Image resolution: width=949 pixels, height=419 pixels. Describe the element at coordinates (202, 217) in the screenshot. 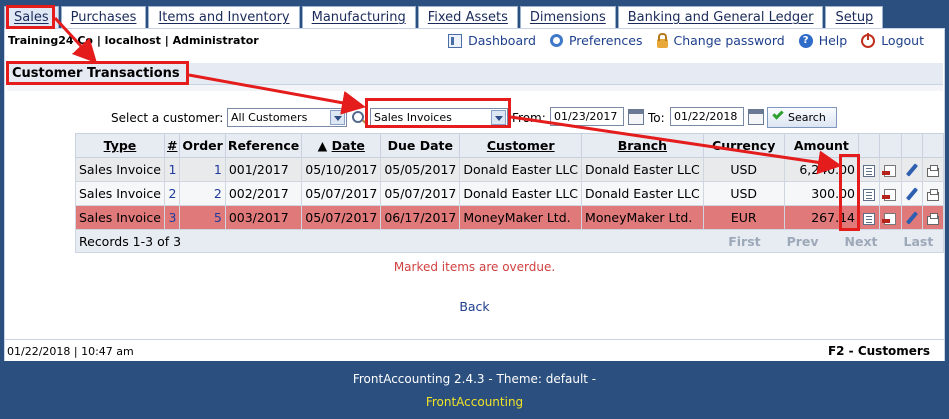

I see `order-link: 5` at that location.